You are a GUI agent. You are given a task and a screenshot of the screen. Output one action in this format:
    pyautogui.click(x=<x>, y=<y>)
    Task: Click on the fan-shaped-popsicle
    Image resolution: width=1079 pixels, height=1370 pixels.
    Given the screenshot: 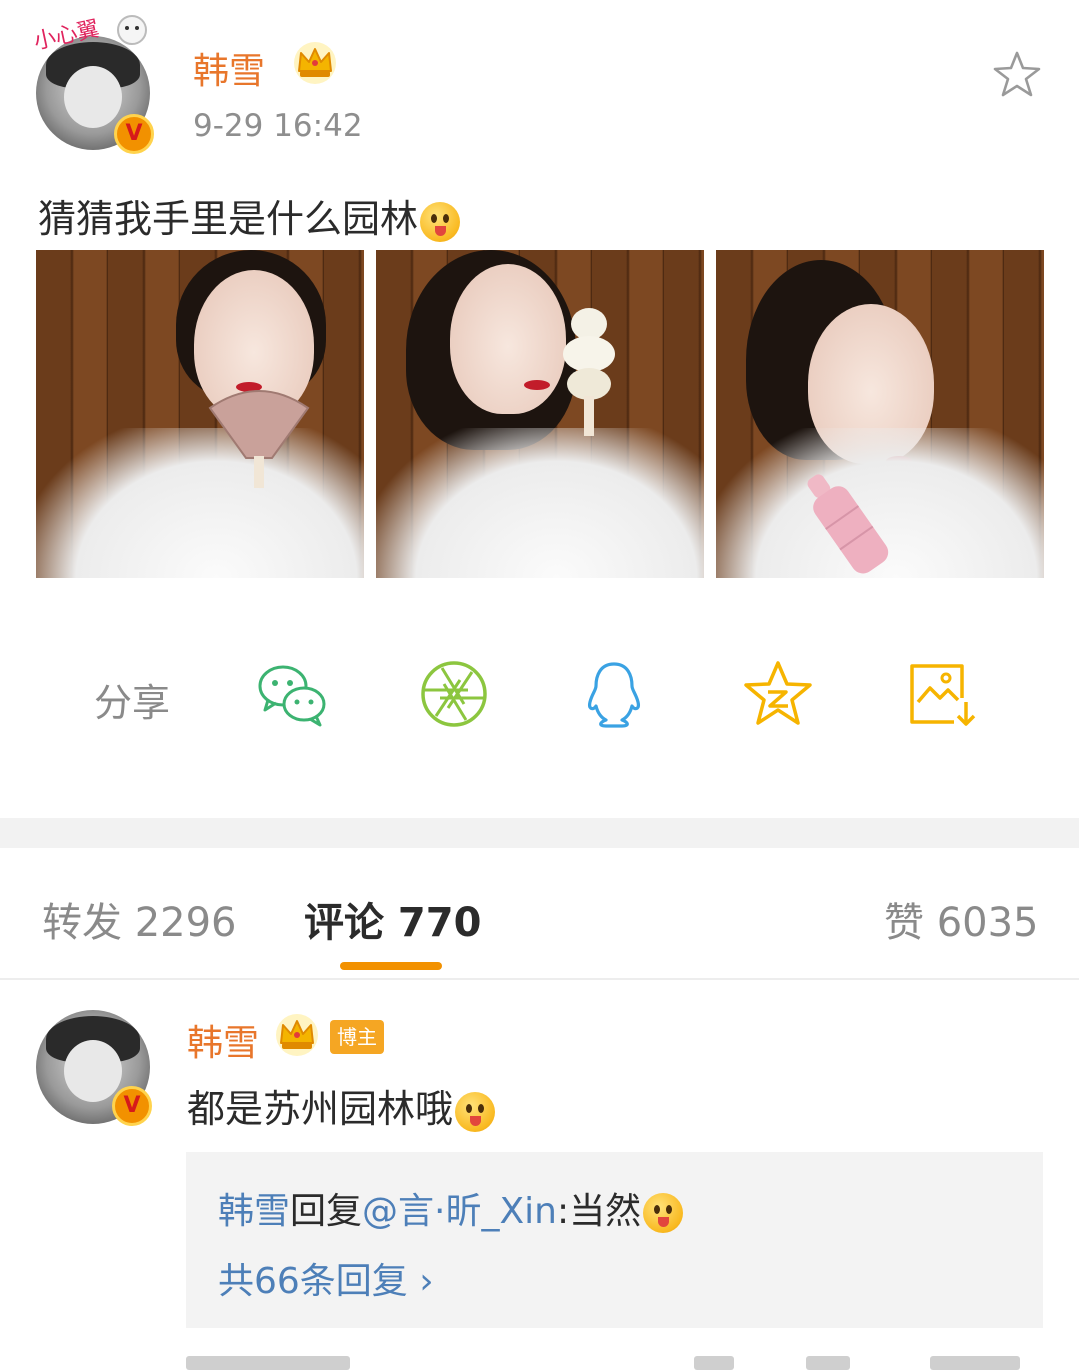 What is the action you would take?
    pyautogui.click(x=259, y=439)
    